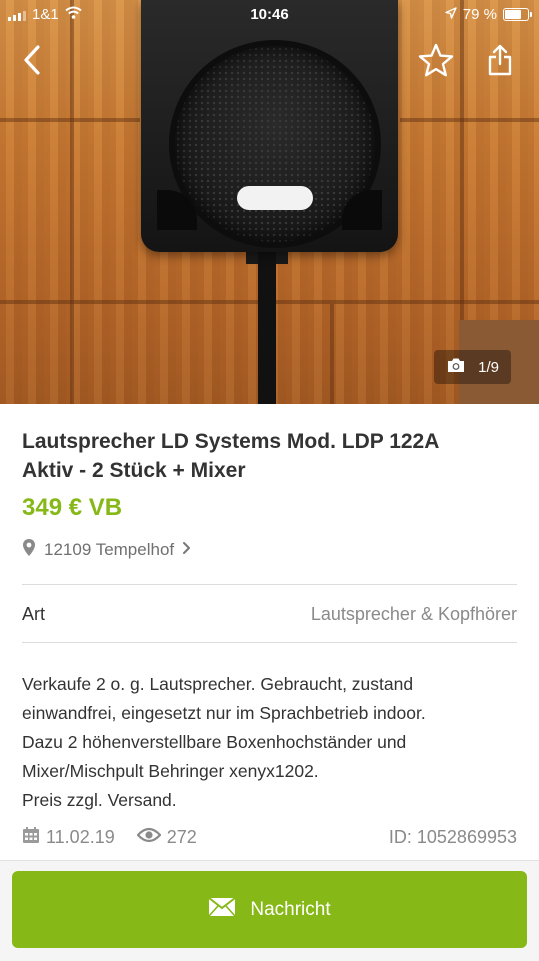 This screenshot has width=539, height=961. I want to click on message-button-label: Nachricht, so click(290, 909).